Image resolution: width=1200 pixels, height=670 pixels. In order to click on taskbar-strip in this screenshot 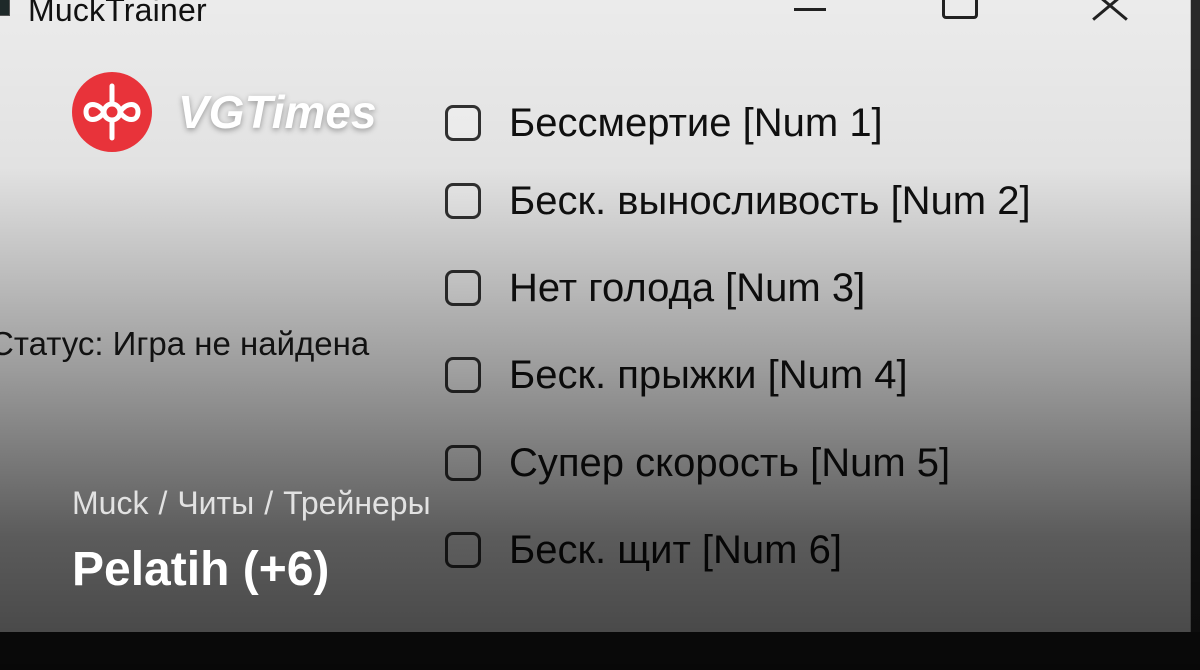, I will do `click(600, 651)`.